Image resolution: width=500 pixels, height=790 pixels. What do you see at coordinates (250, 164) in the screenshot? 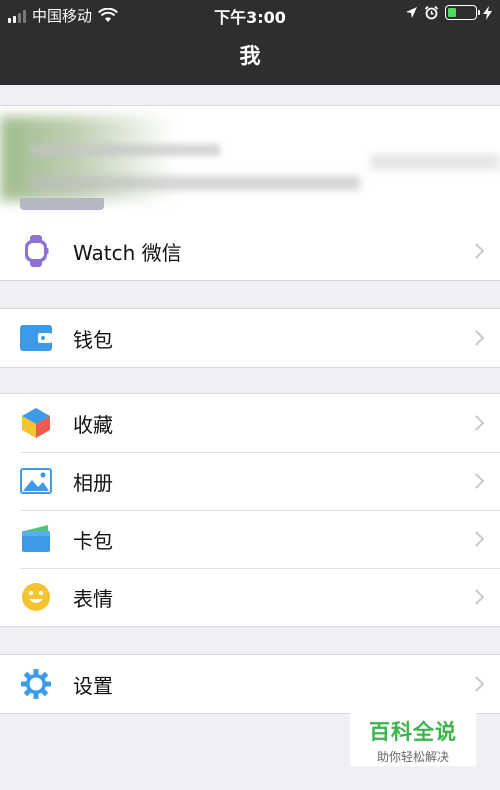
I see `profile-card` at bounding box center [250, 164].